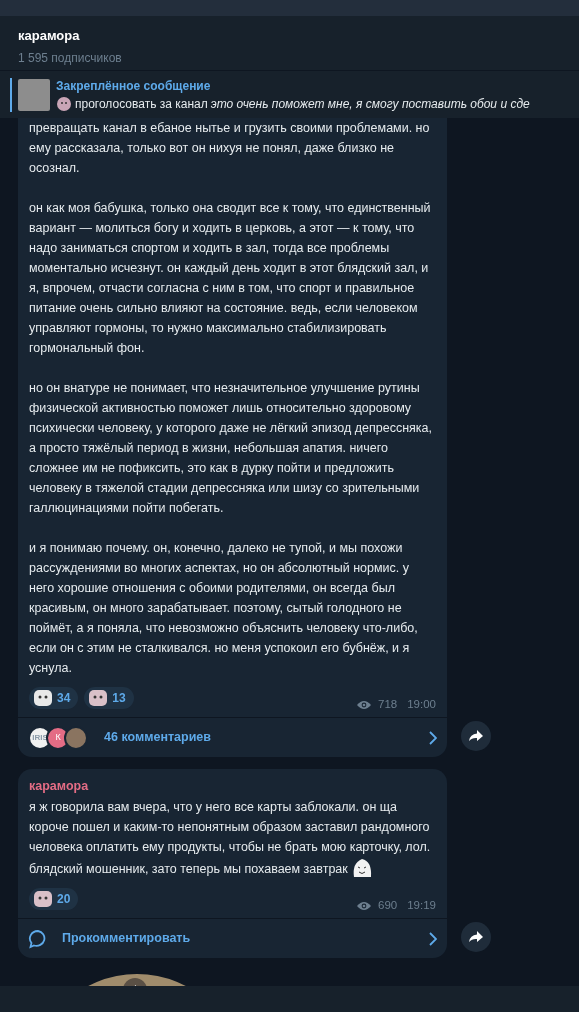 The height and width of the screenshot is (1012, 579). Describe the element at coordinates (49, 36) in the screenshot. I see `channel-title: карамора` at that location.